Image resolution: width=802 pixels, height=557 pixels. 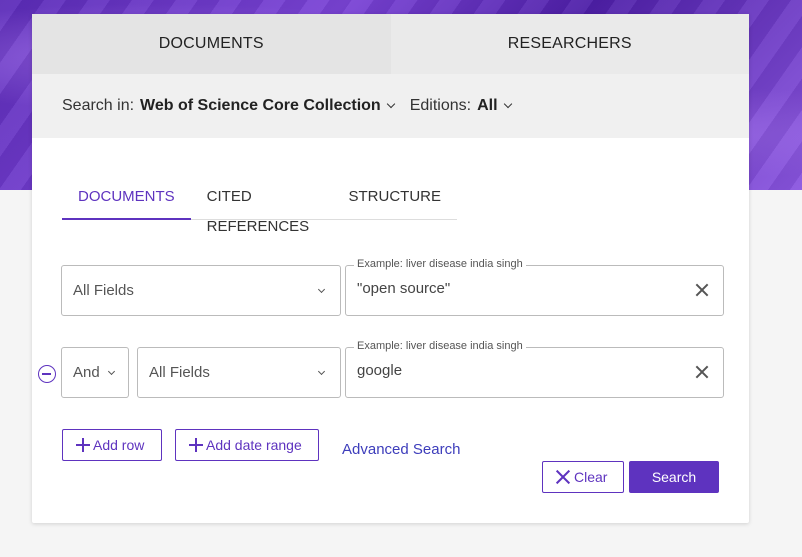 I want to click on editions-label: Editions:, so click(x=440, y=105).